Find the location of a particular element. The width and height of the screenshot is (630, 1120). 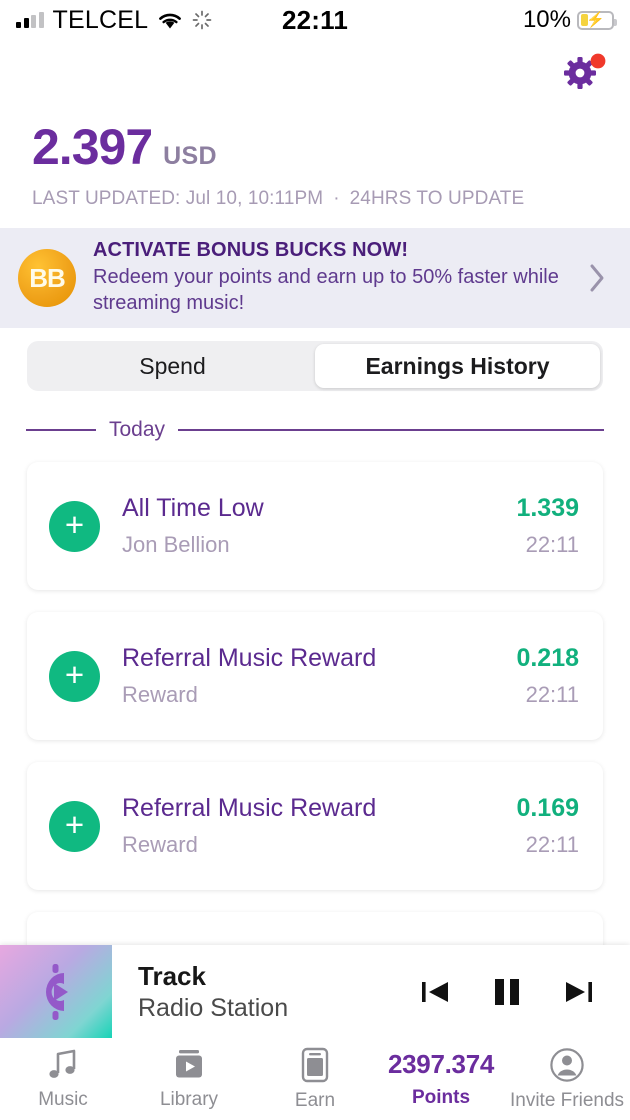

balance-row: 2.397 USD is located at coordinates (278, 147).